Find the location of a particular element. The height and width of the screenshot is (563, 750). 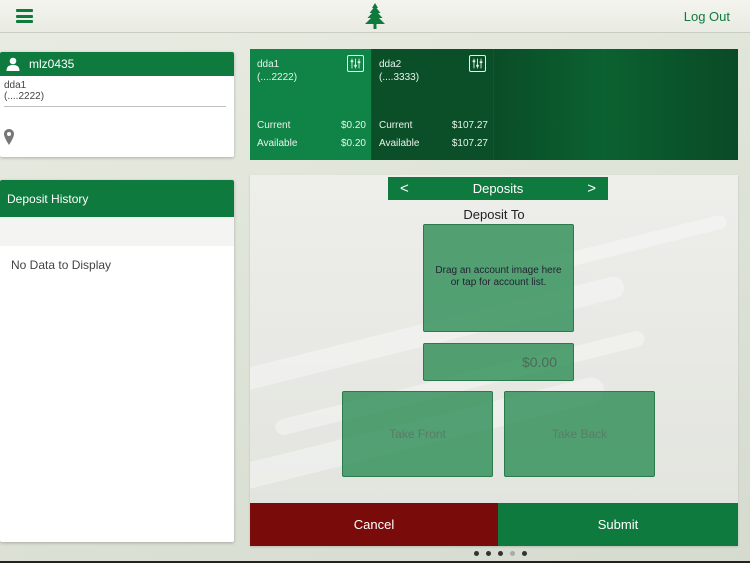

available-value: $107.27 is located at coordinates (469, 143).